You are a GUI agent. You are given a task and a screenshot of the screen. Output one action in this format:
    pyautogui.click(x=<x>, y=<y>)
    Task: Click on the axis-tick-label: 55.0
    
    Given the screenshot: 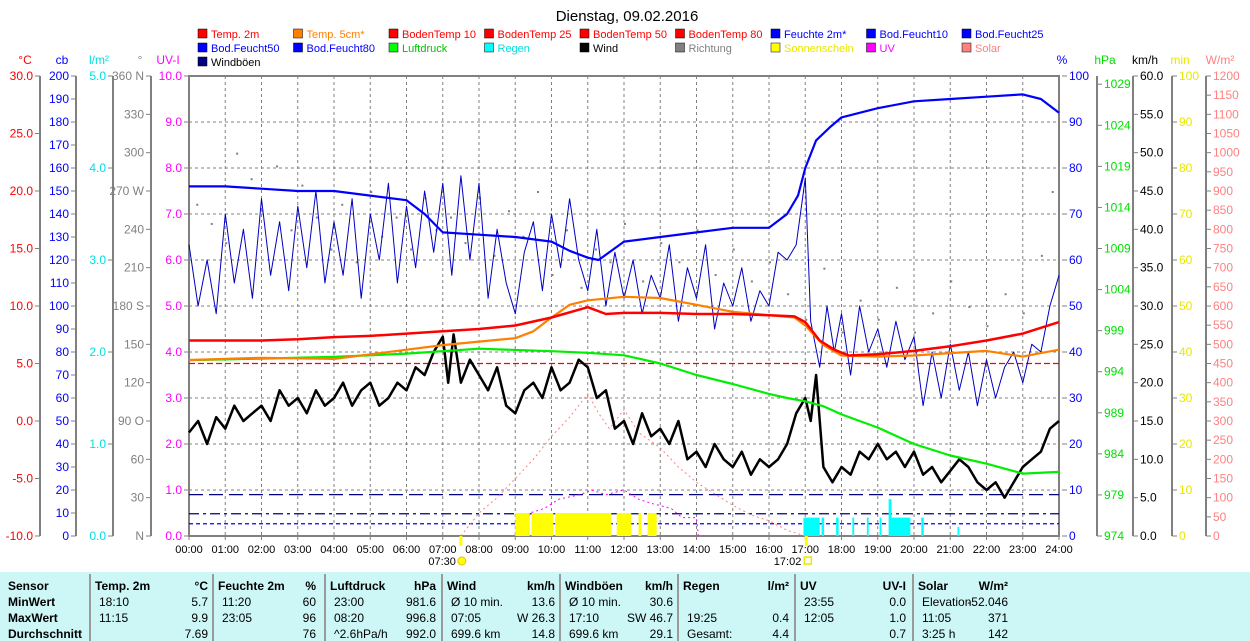 What is the action you would take?
    pyautogui.click(x=1152, y=114)
    